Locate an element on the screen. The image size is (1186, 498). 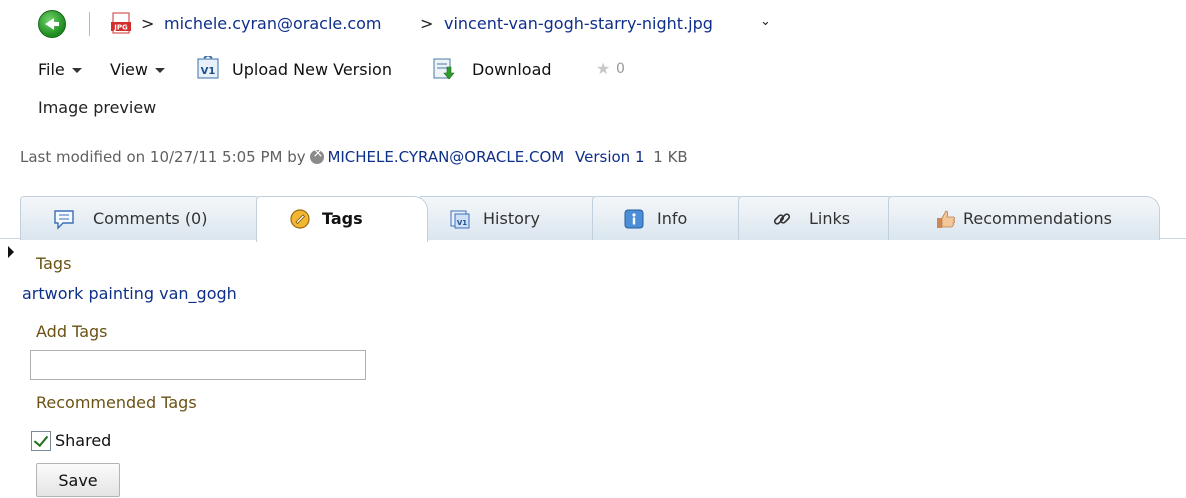
upload-new-version-button: Upload New Version is located at coordinates (312, 69).